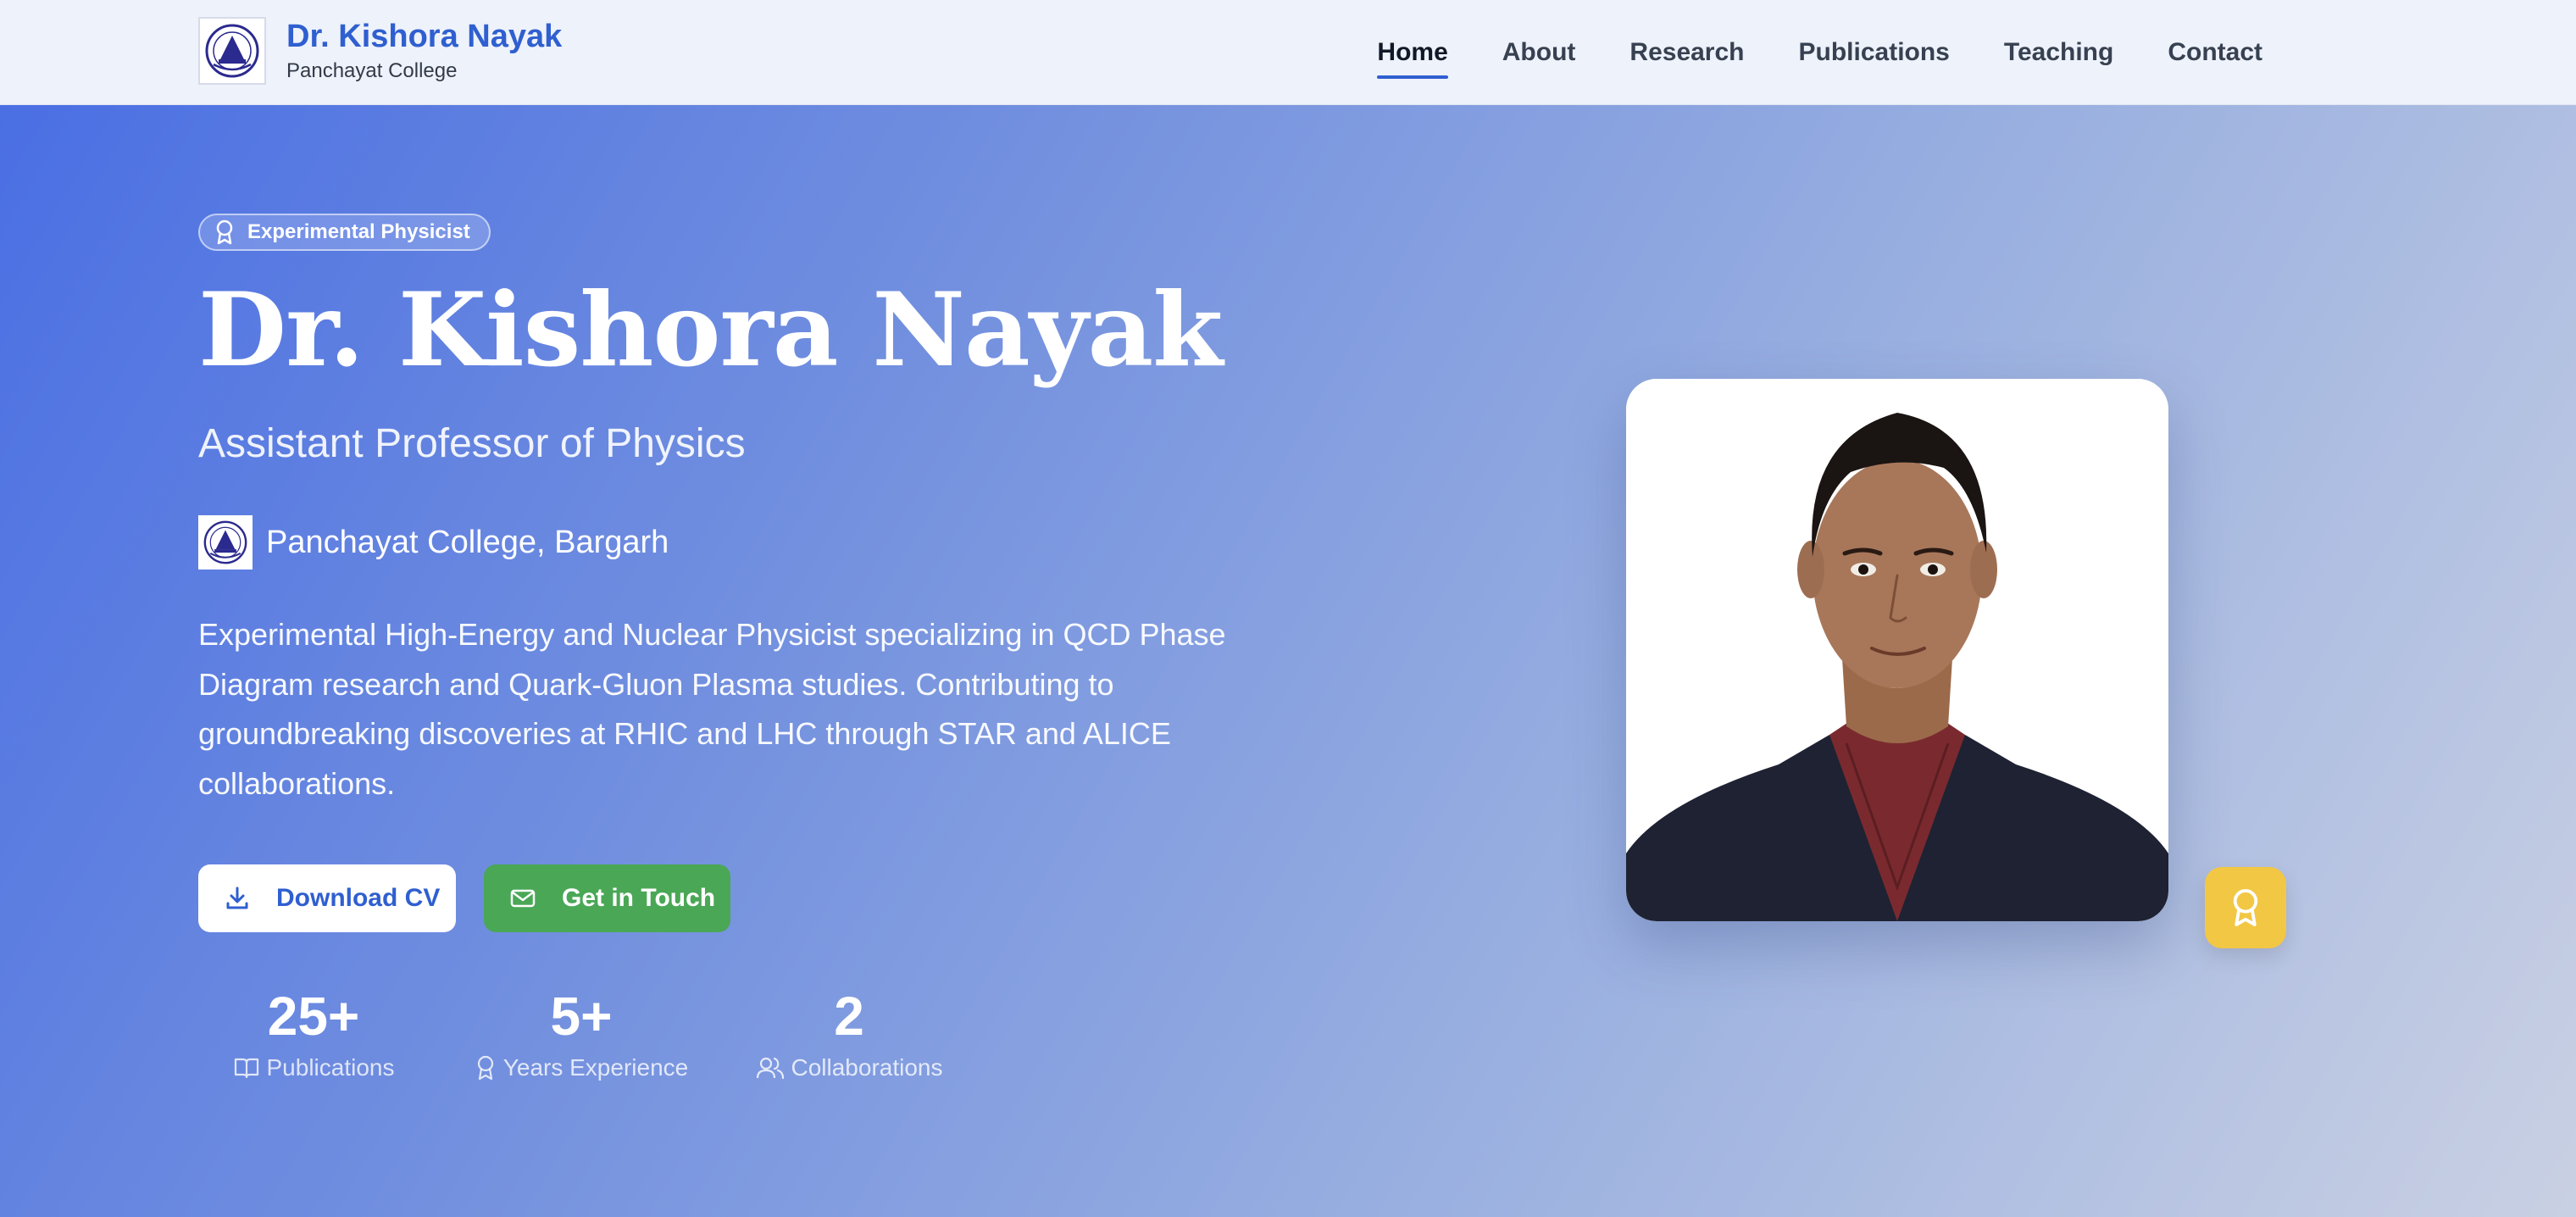 The image size is (2576, 1217). Describe the element at coordinates (424, 36) in the screenshot. I see `brand-name: Dr. Kishora Nayak` at that location.